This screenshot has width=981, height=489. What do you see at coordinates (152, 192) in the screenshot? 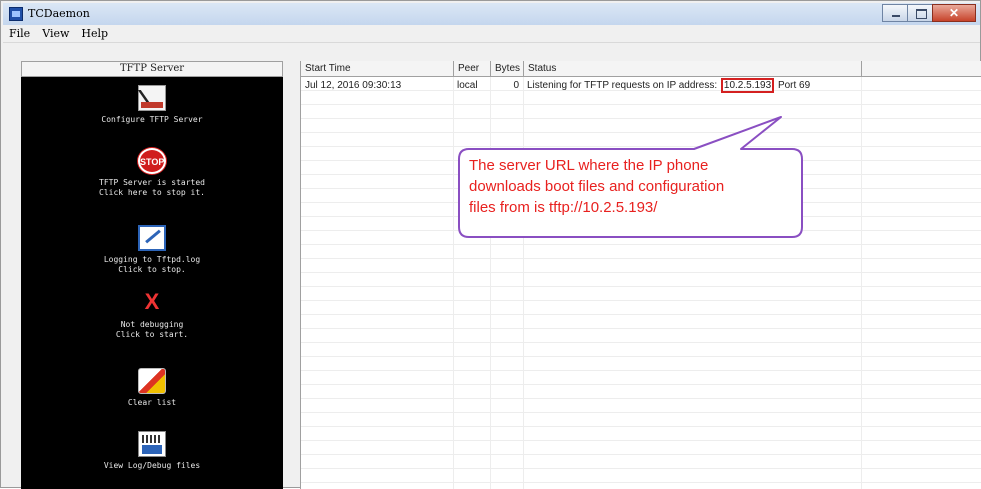
I see `tool-label: Click here to stop it.` at bounding box center [152, 192].